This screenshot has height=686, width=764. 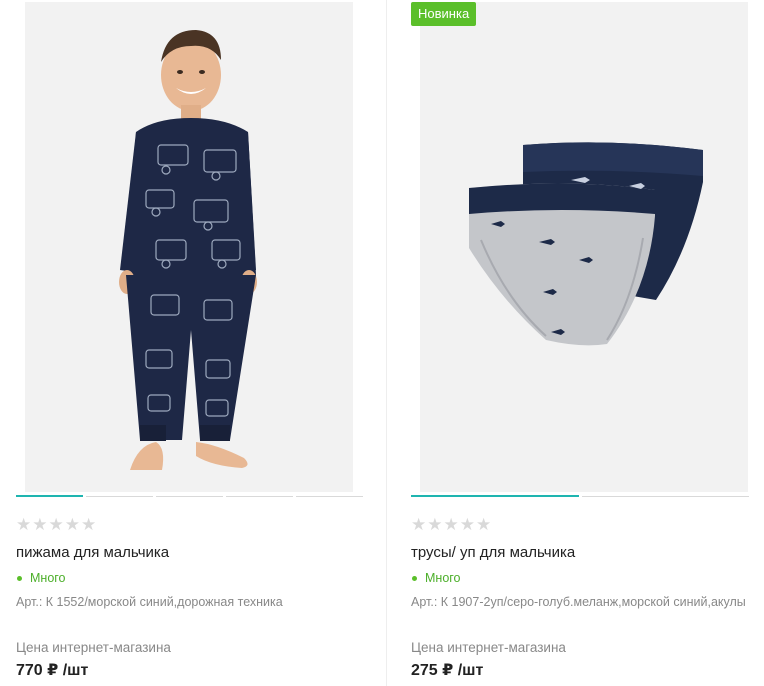 What do you see at coordinates (580, 553) in the screenshot?
I see `product-title: трусы/ уп для мальчика` at bounding box center [580, 553].